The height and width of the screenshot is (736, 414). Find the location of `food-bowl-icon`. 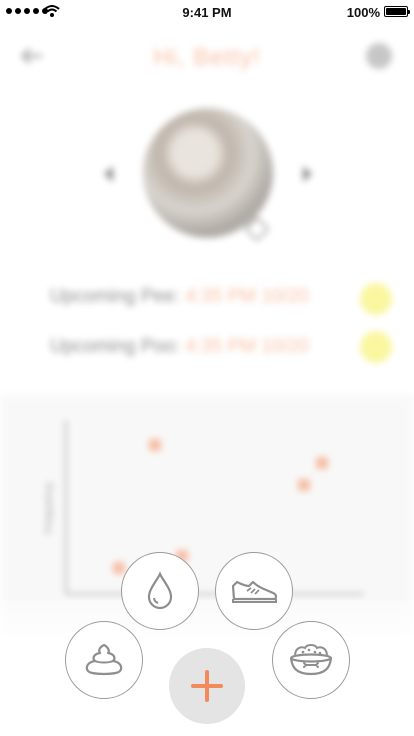

food-bowl-icon is located at coordinates (311, 660).